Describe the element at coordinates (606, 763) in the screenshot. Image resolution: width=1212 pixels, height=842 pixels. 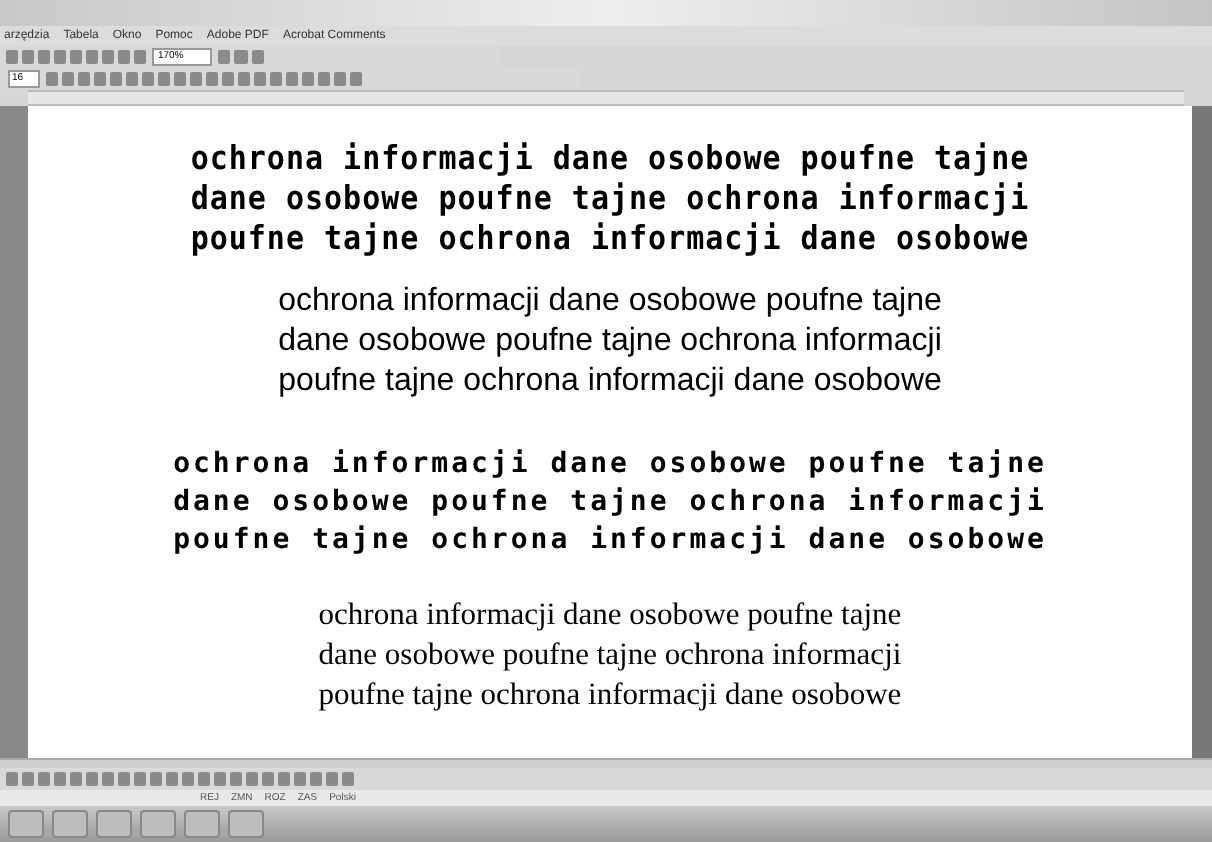
I see `horizontal-scrollbar` at that location.